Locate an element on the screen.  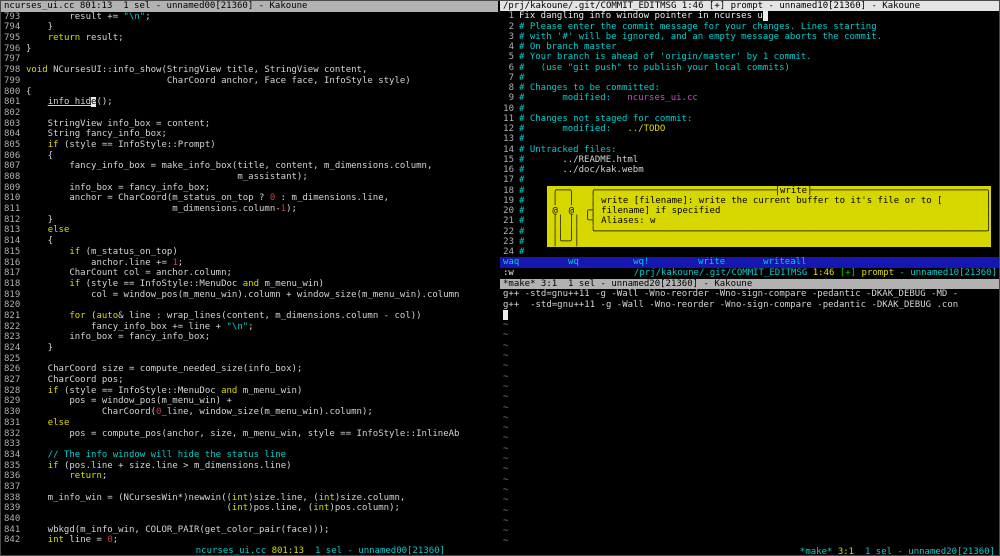
buffer-line: 796} is located at coordinates (251, 49).